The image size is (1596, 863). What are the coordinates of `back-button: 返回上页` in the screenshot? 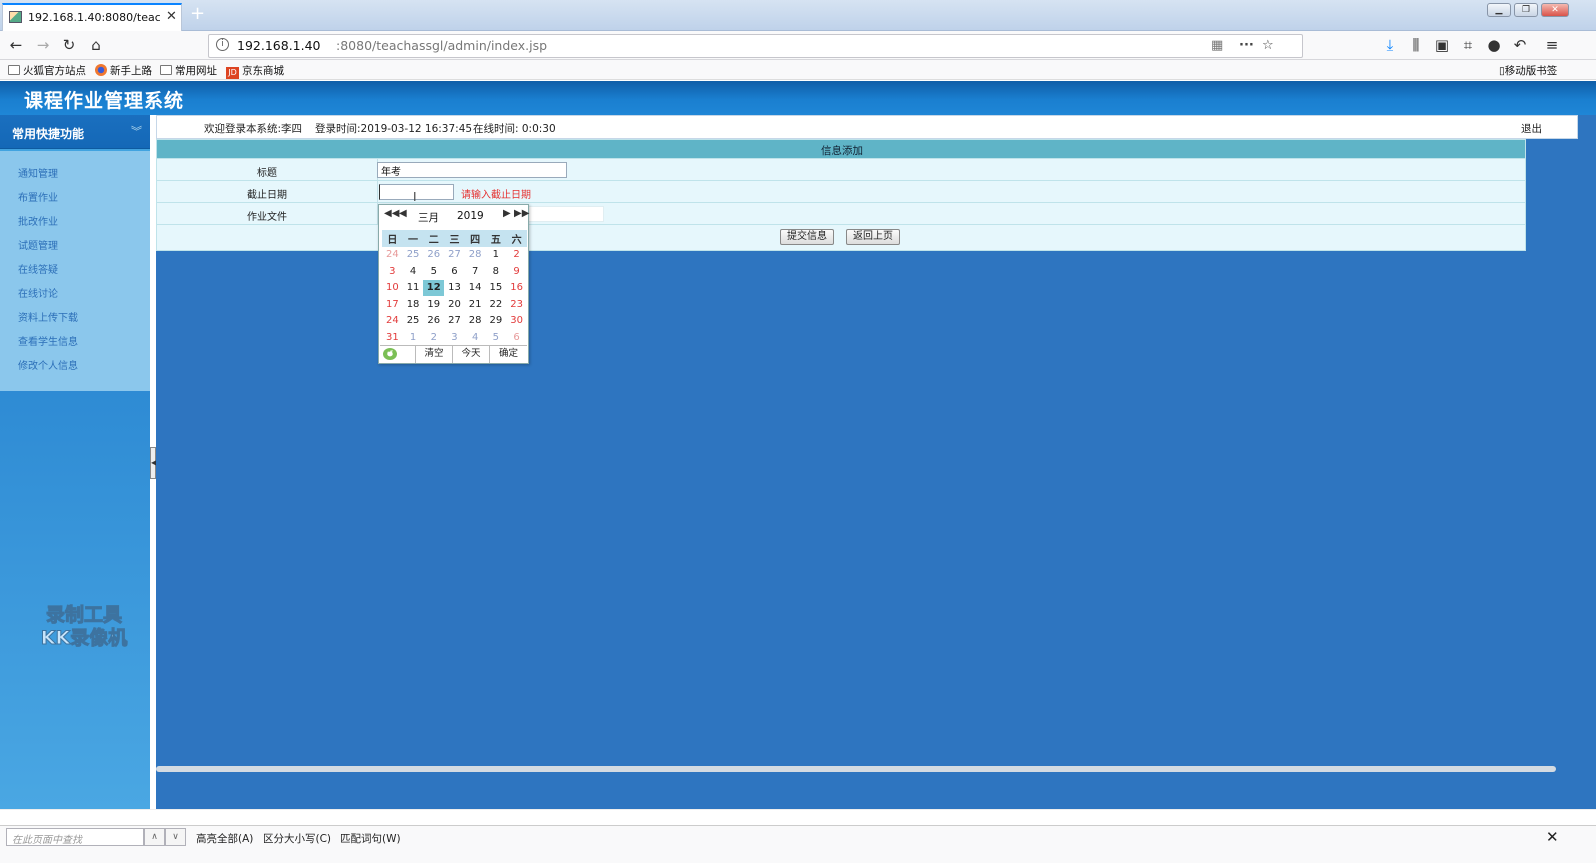 It's located at (873, 237).